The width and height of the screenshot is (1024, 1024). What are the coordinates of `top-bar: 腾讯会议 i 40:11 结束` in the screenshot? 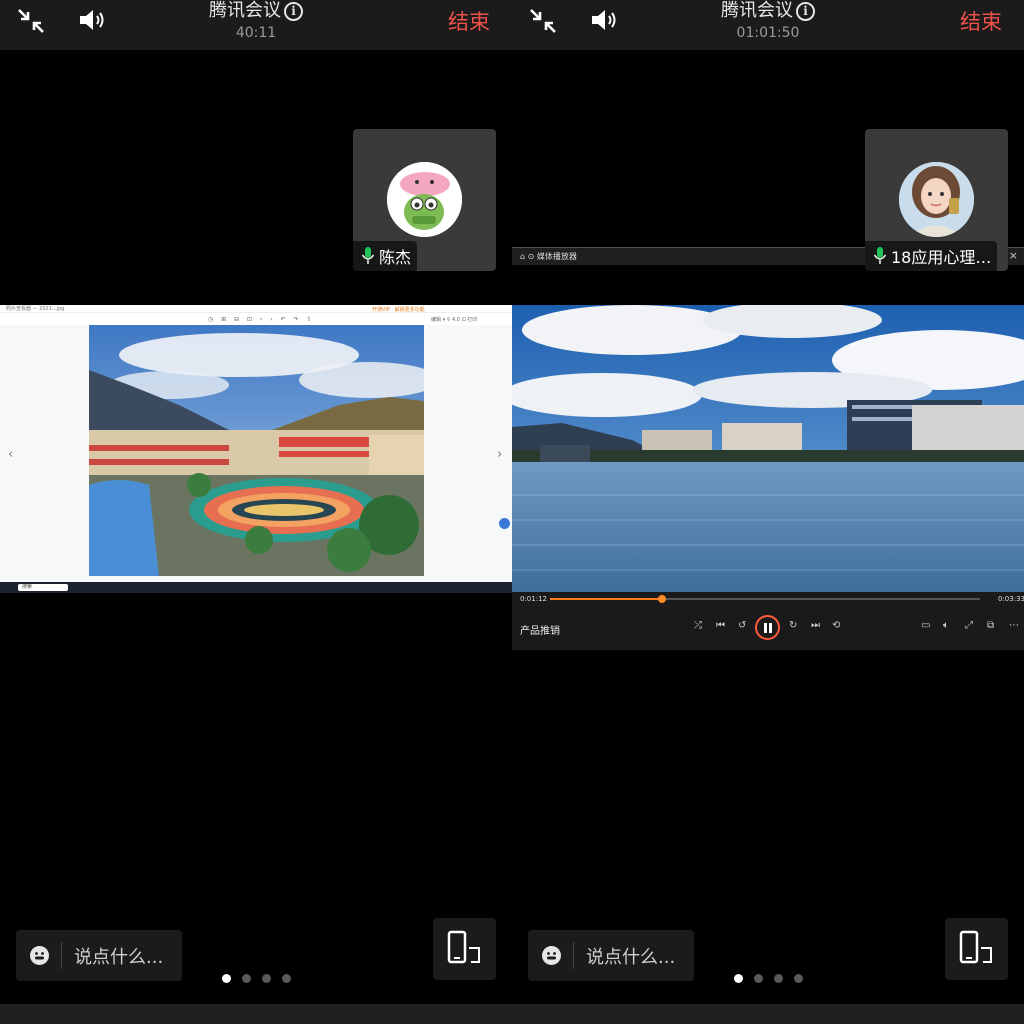 It's located at (256, 25).